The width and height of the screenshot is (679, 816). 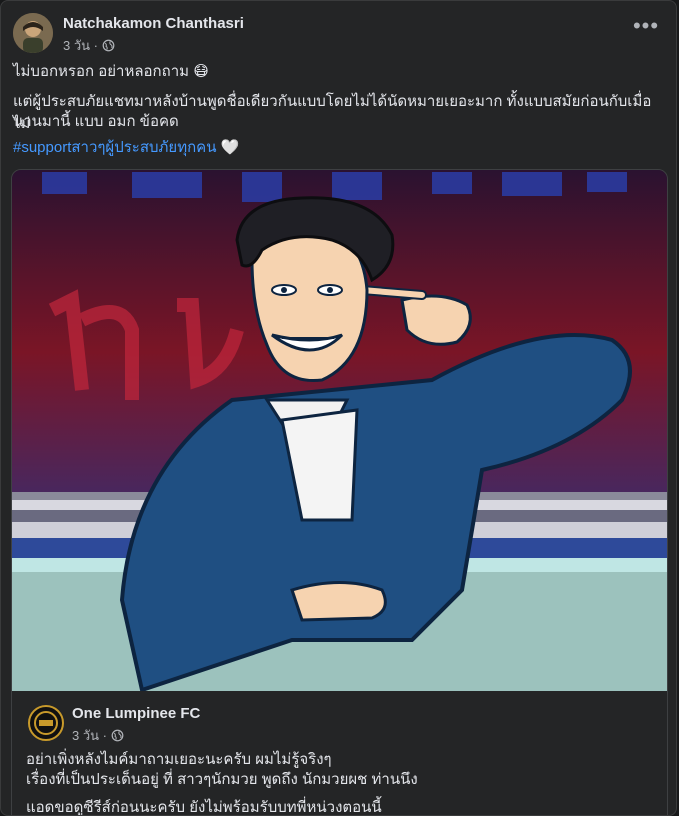 What do you see at coordinates (230, 147) in the screenshot?
I see `heart-emoji: 🤍` at bounding box center [230, 147].